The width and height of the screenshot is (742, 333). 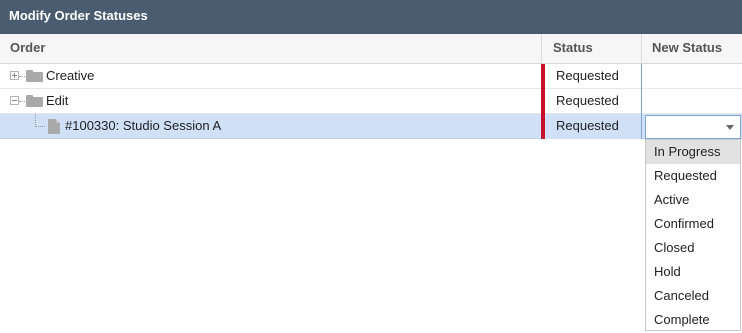 What do you see at coordinates (70, 75) in the screenshot?
I see `tree-item-label: Creative` at bounding box center [70, 75].